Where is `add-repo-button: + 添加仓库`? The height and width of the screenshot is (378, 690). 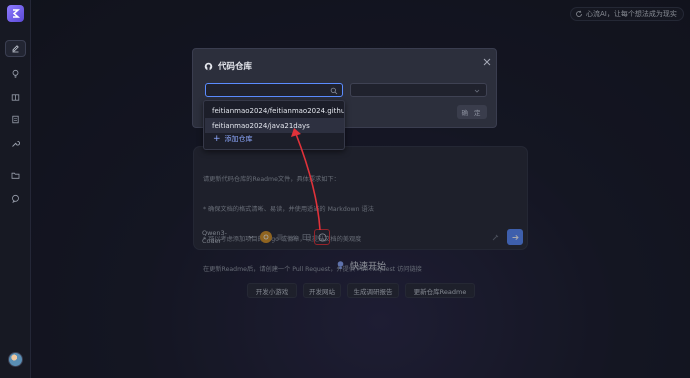
add-repo-button: + 添加仓库 is located at coordinates (233, 139).